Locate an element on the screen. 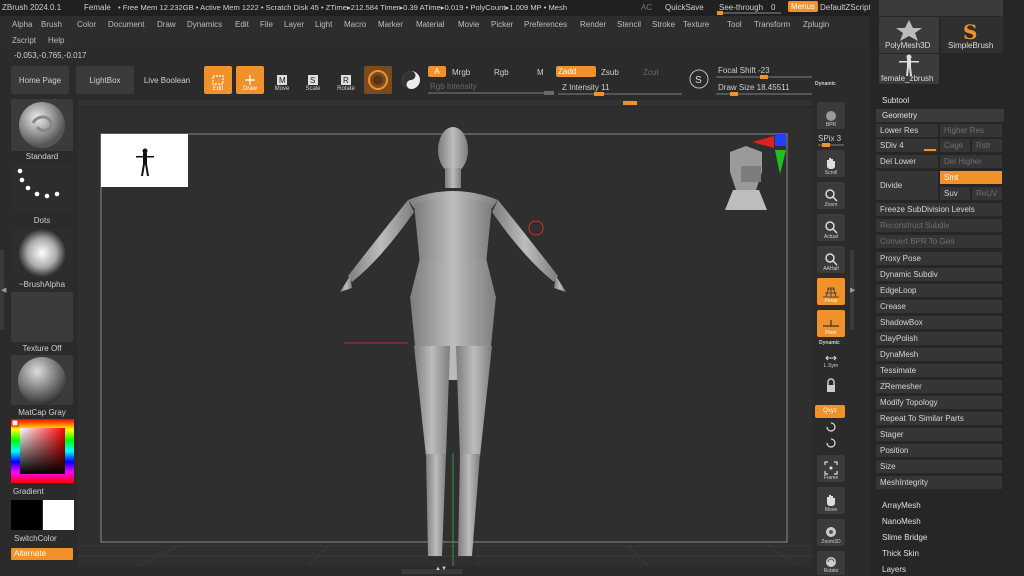 Image resolution: width=1024 pixels, height=576 pixels. move-mode-button: M Move is located at coordinates (282, 80).